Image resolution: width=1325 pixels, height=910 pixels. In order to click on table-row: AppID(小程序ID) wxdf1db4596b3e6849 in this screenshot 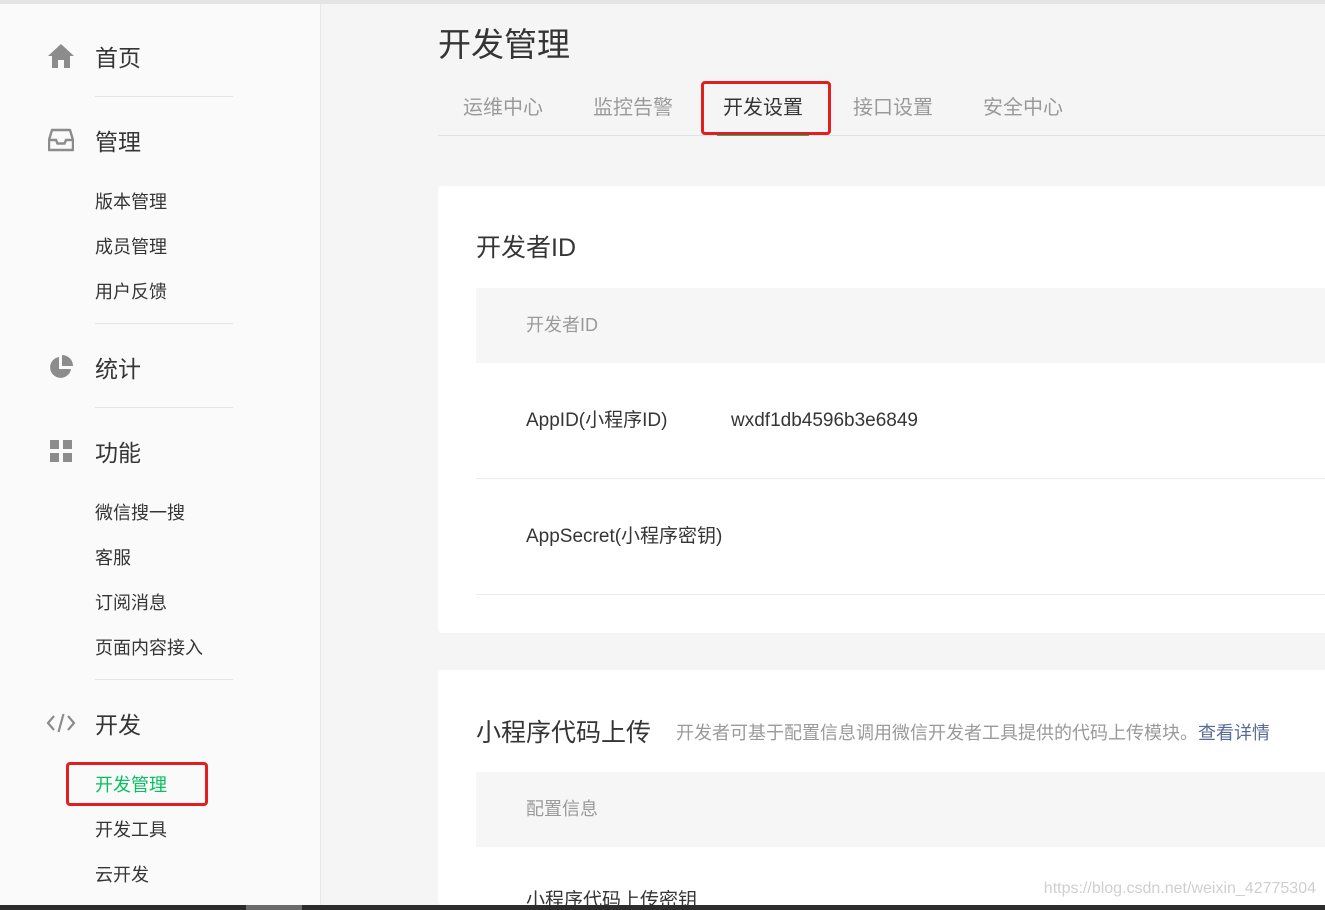, I will do `click(900, 421)`.